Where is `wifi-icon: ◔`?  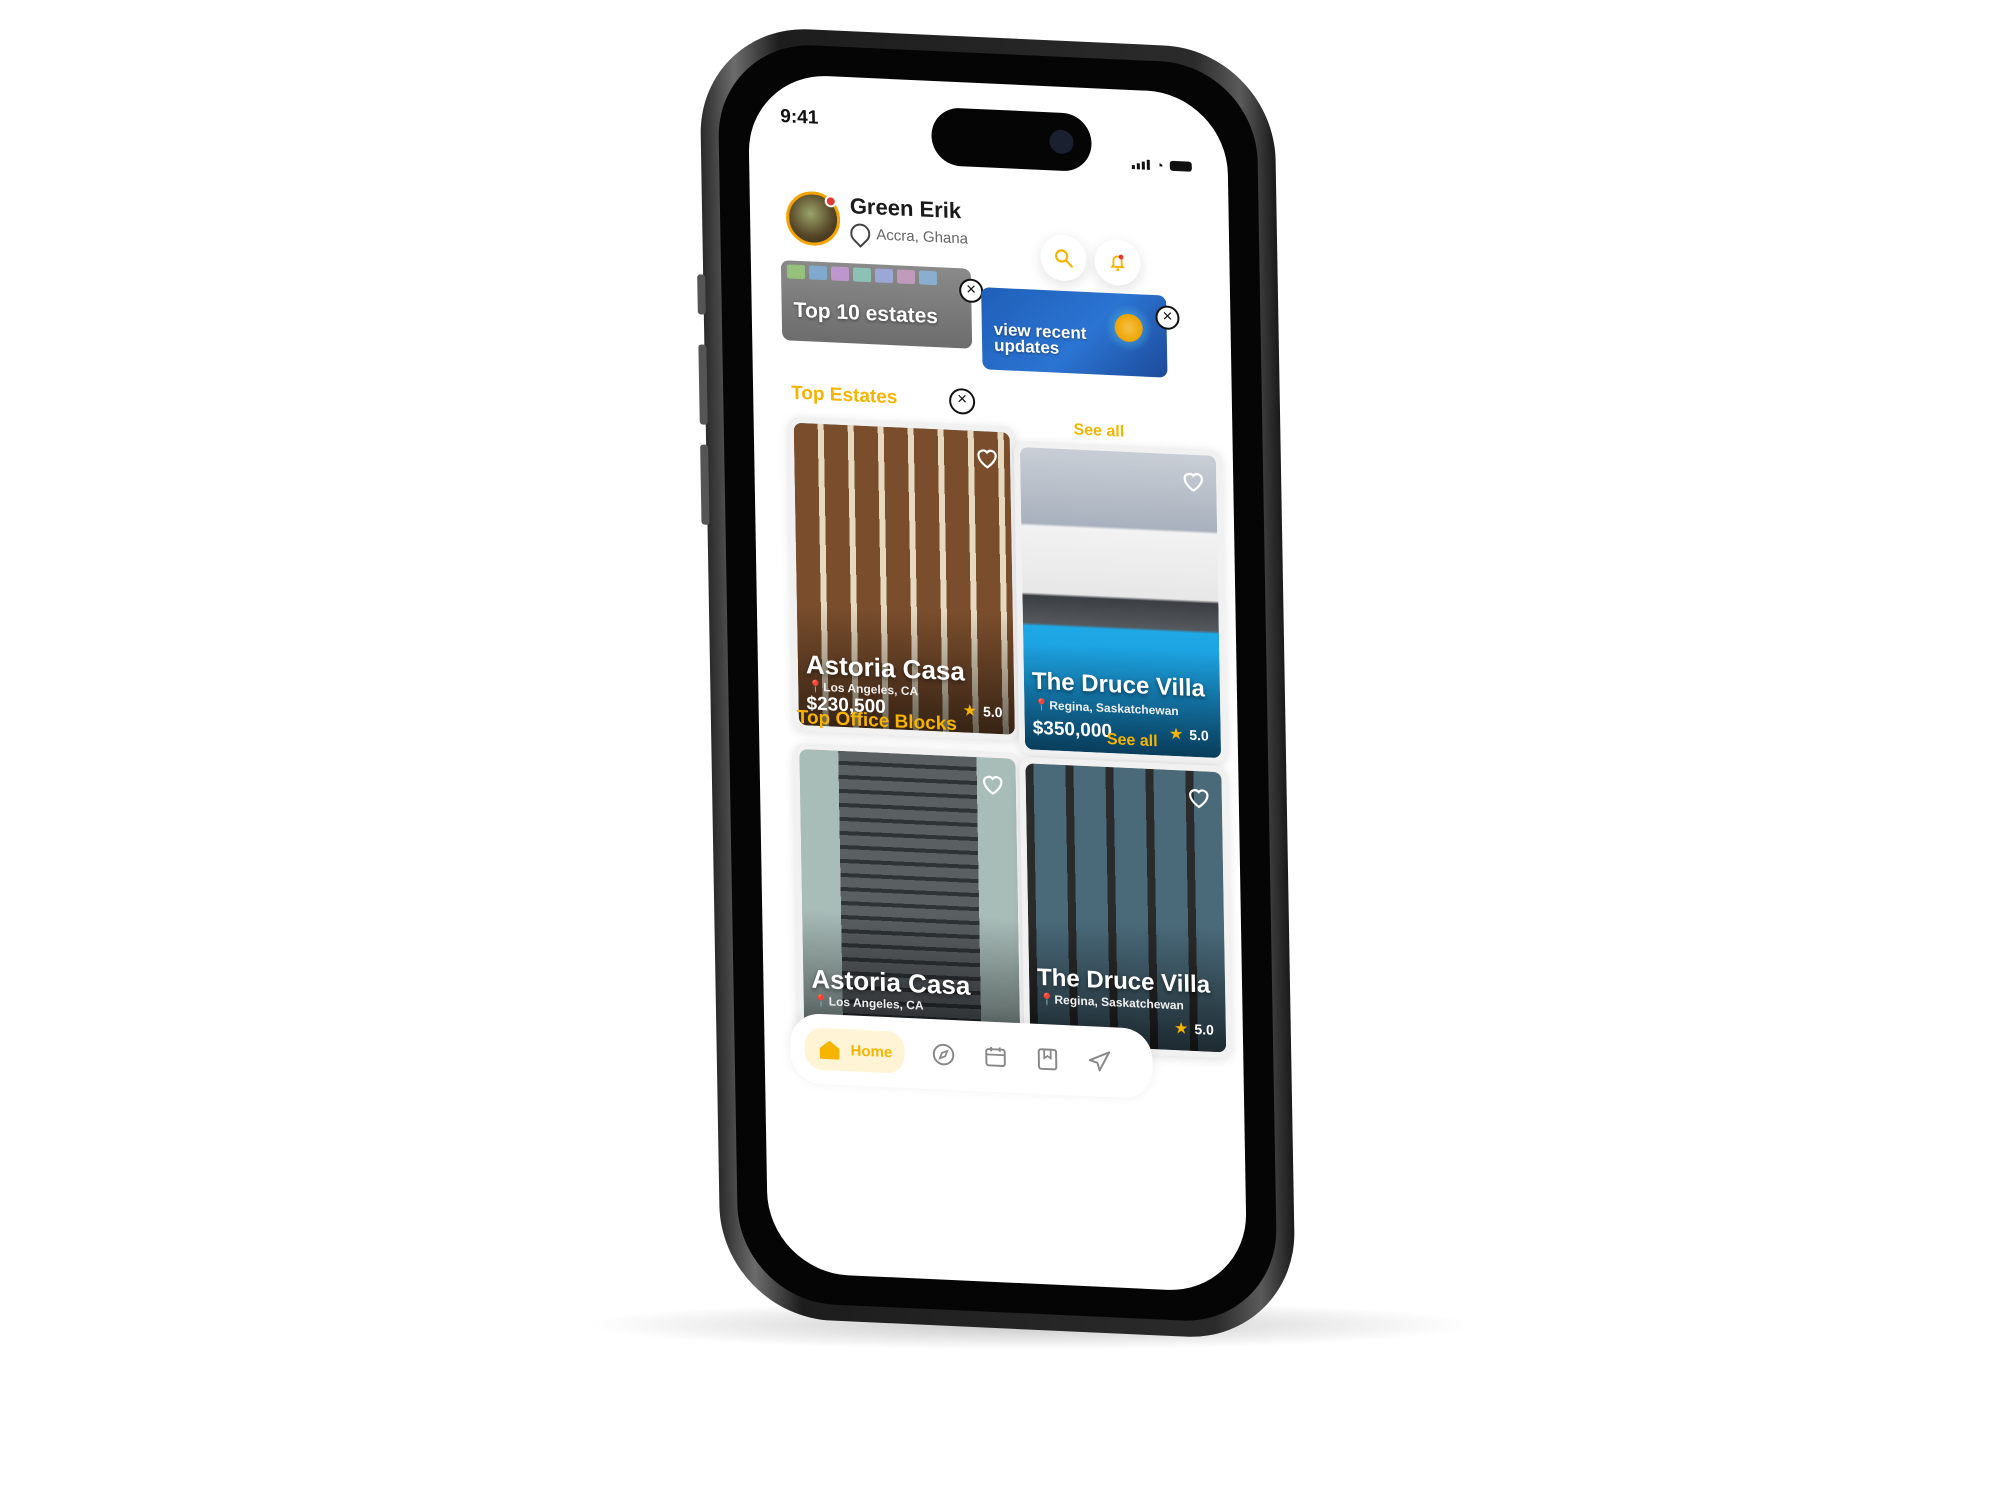
wifi-icon: ◔ is located at coordinates (1159, 165).